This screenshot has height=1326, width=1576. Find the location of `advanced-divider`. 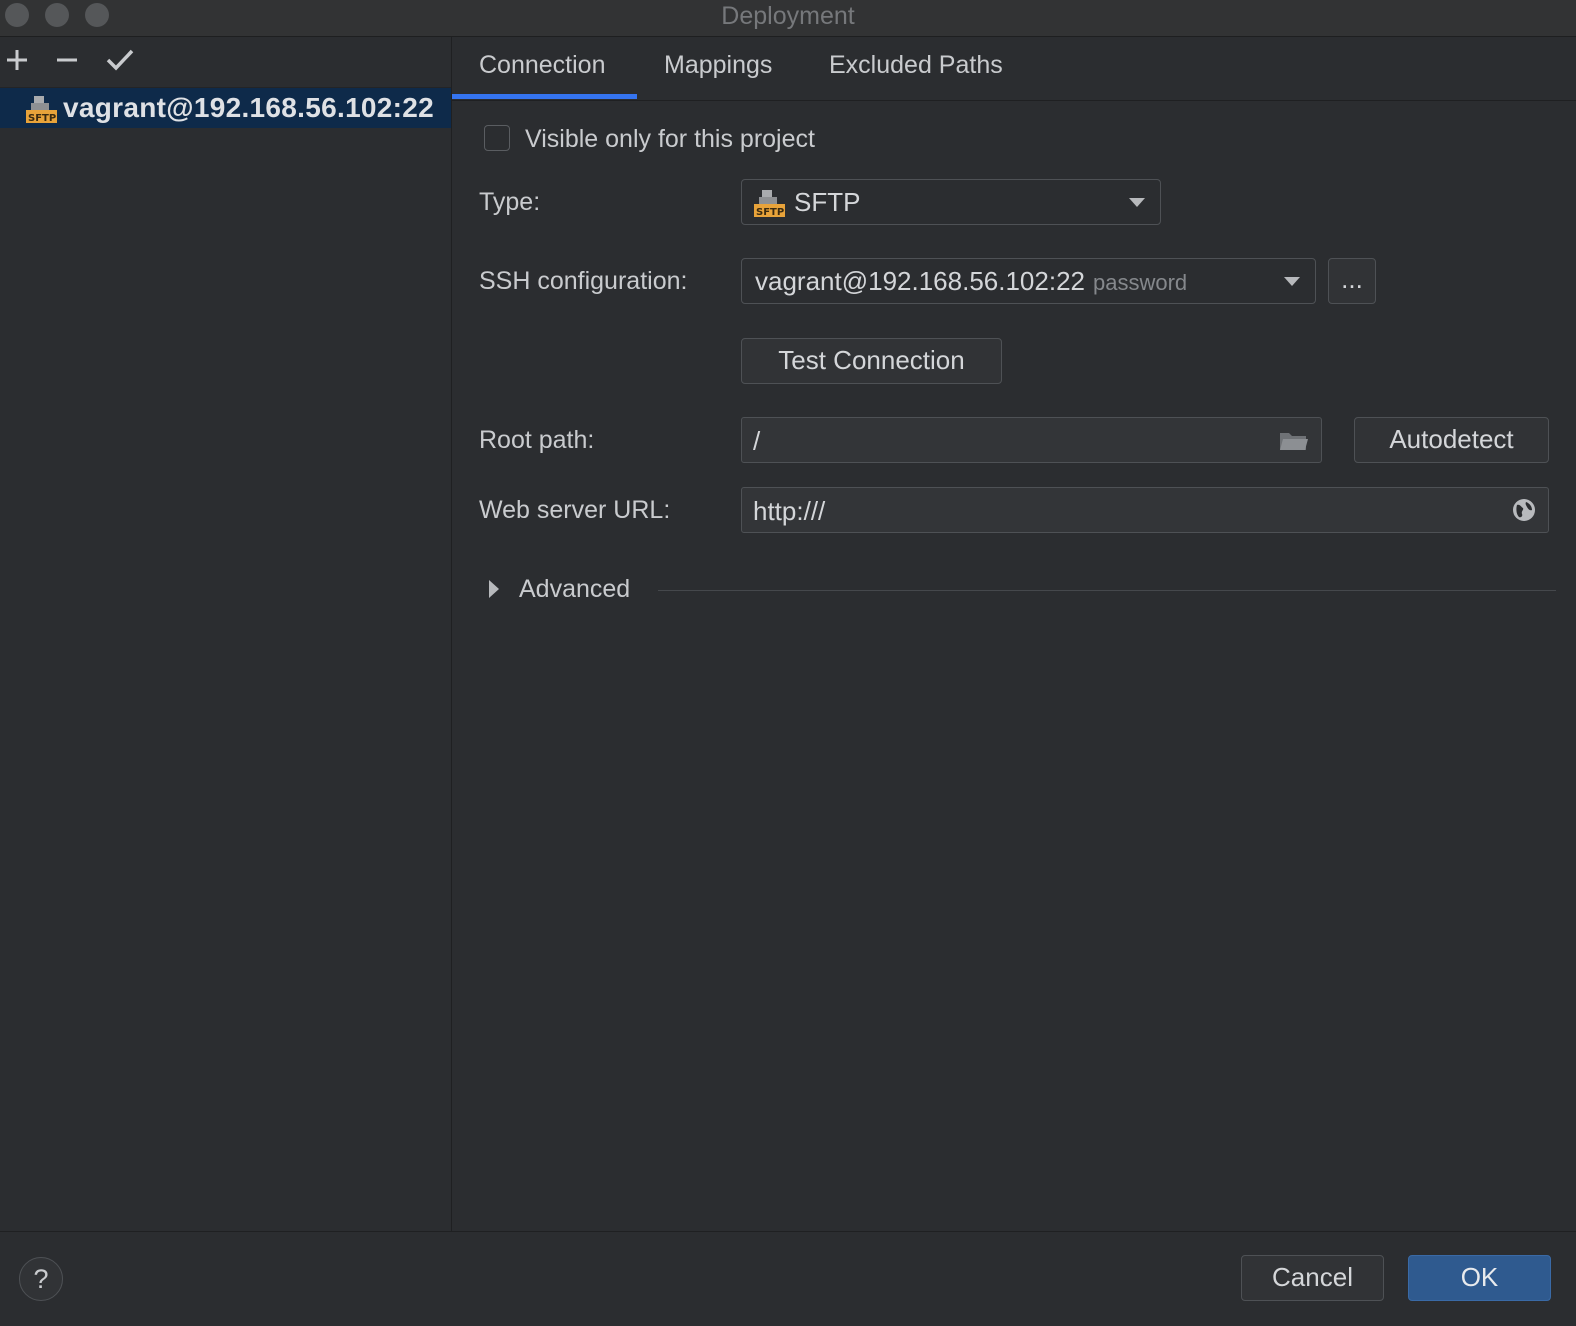

advanced-divider is located at coordinates (1107, 590).